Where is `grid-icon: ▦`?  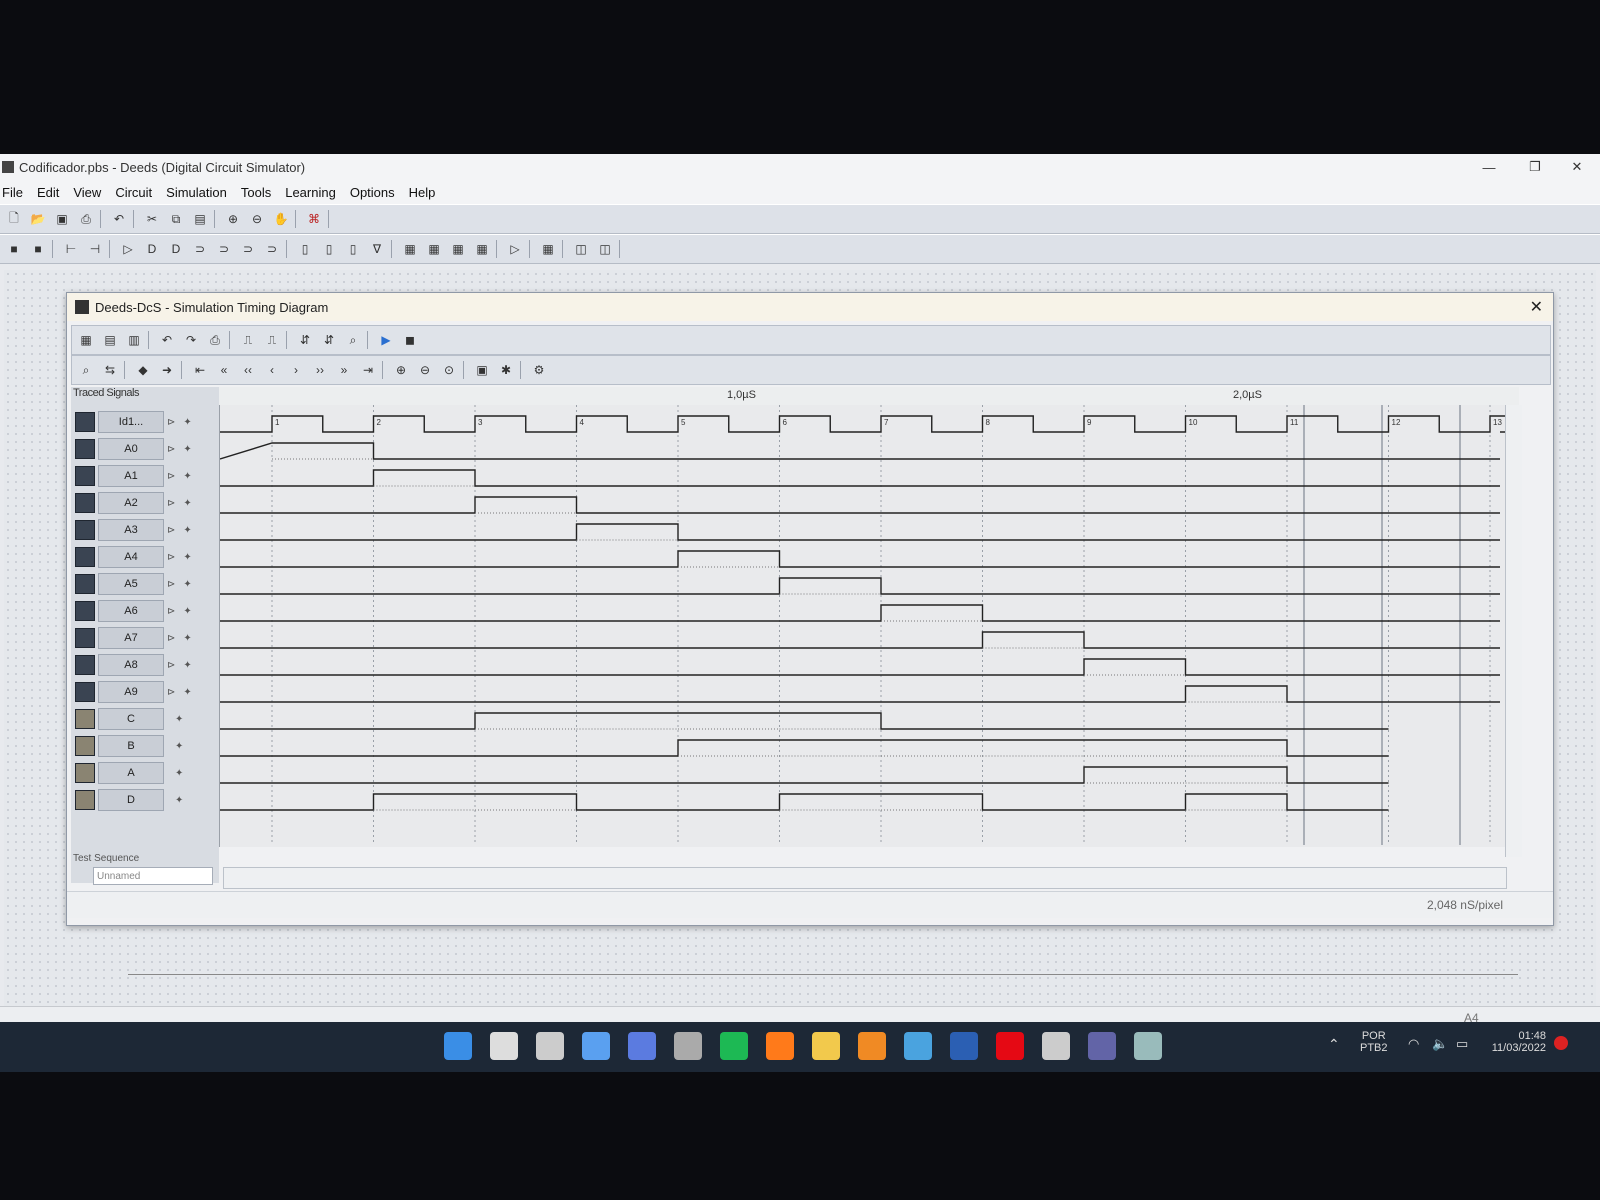 grid-icon: ▦ is located at coordinates (548, 249).